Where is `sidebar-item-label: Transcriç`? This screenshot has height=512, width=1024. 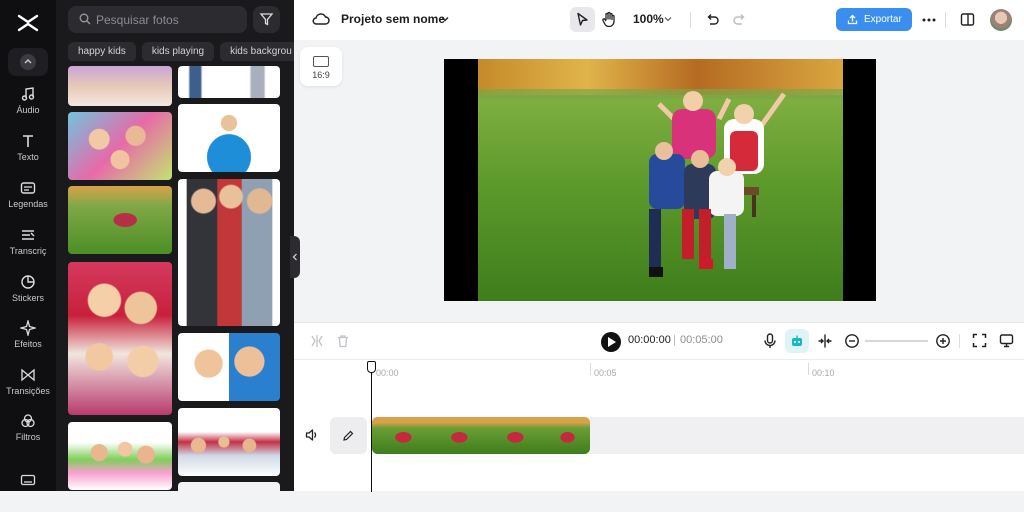
sidebar-item-label: Transcriç is located at coordinates (28, 251).